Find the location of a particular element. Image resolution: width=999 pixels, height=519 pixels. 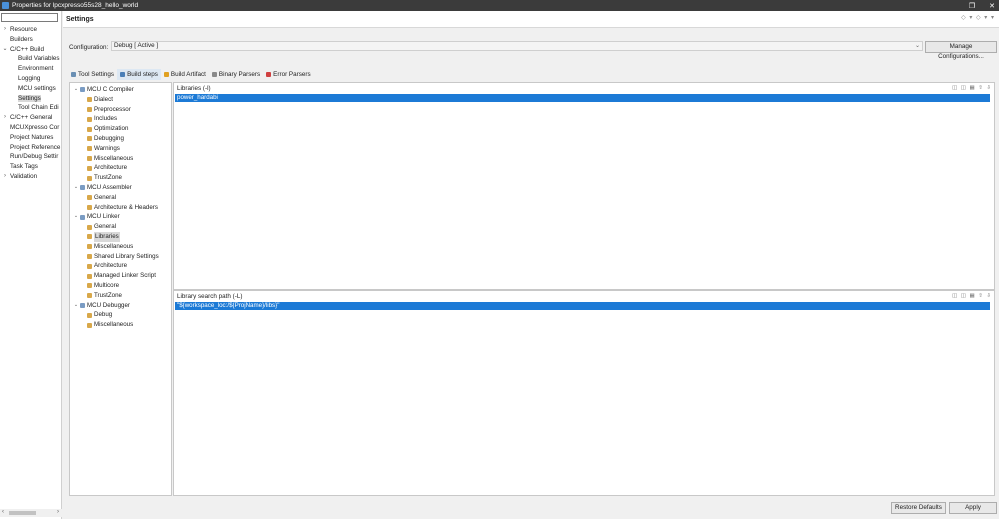

tool-option-item: Multicore is located at coordinates (103, 286).